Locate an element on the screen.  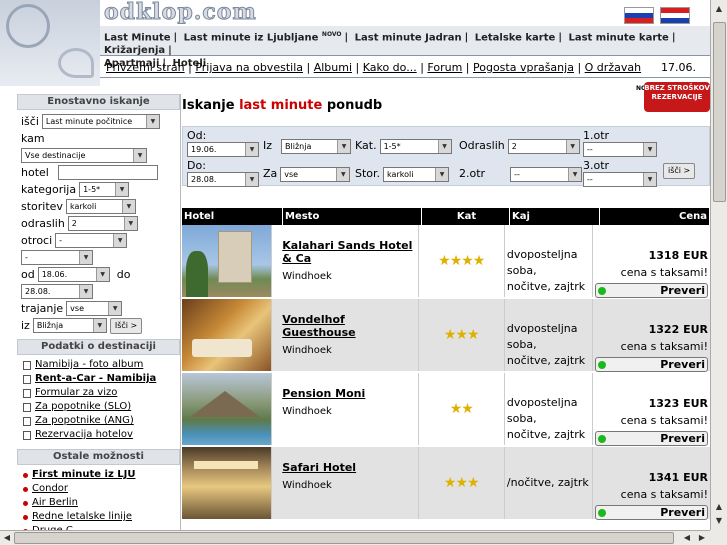
nav-last-minute-jadran: Last minute Jadran is located at coordinates (408, 37).